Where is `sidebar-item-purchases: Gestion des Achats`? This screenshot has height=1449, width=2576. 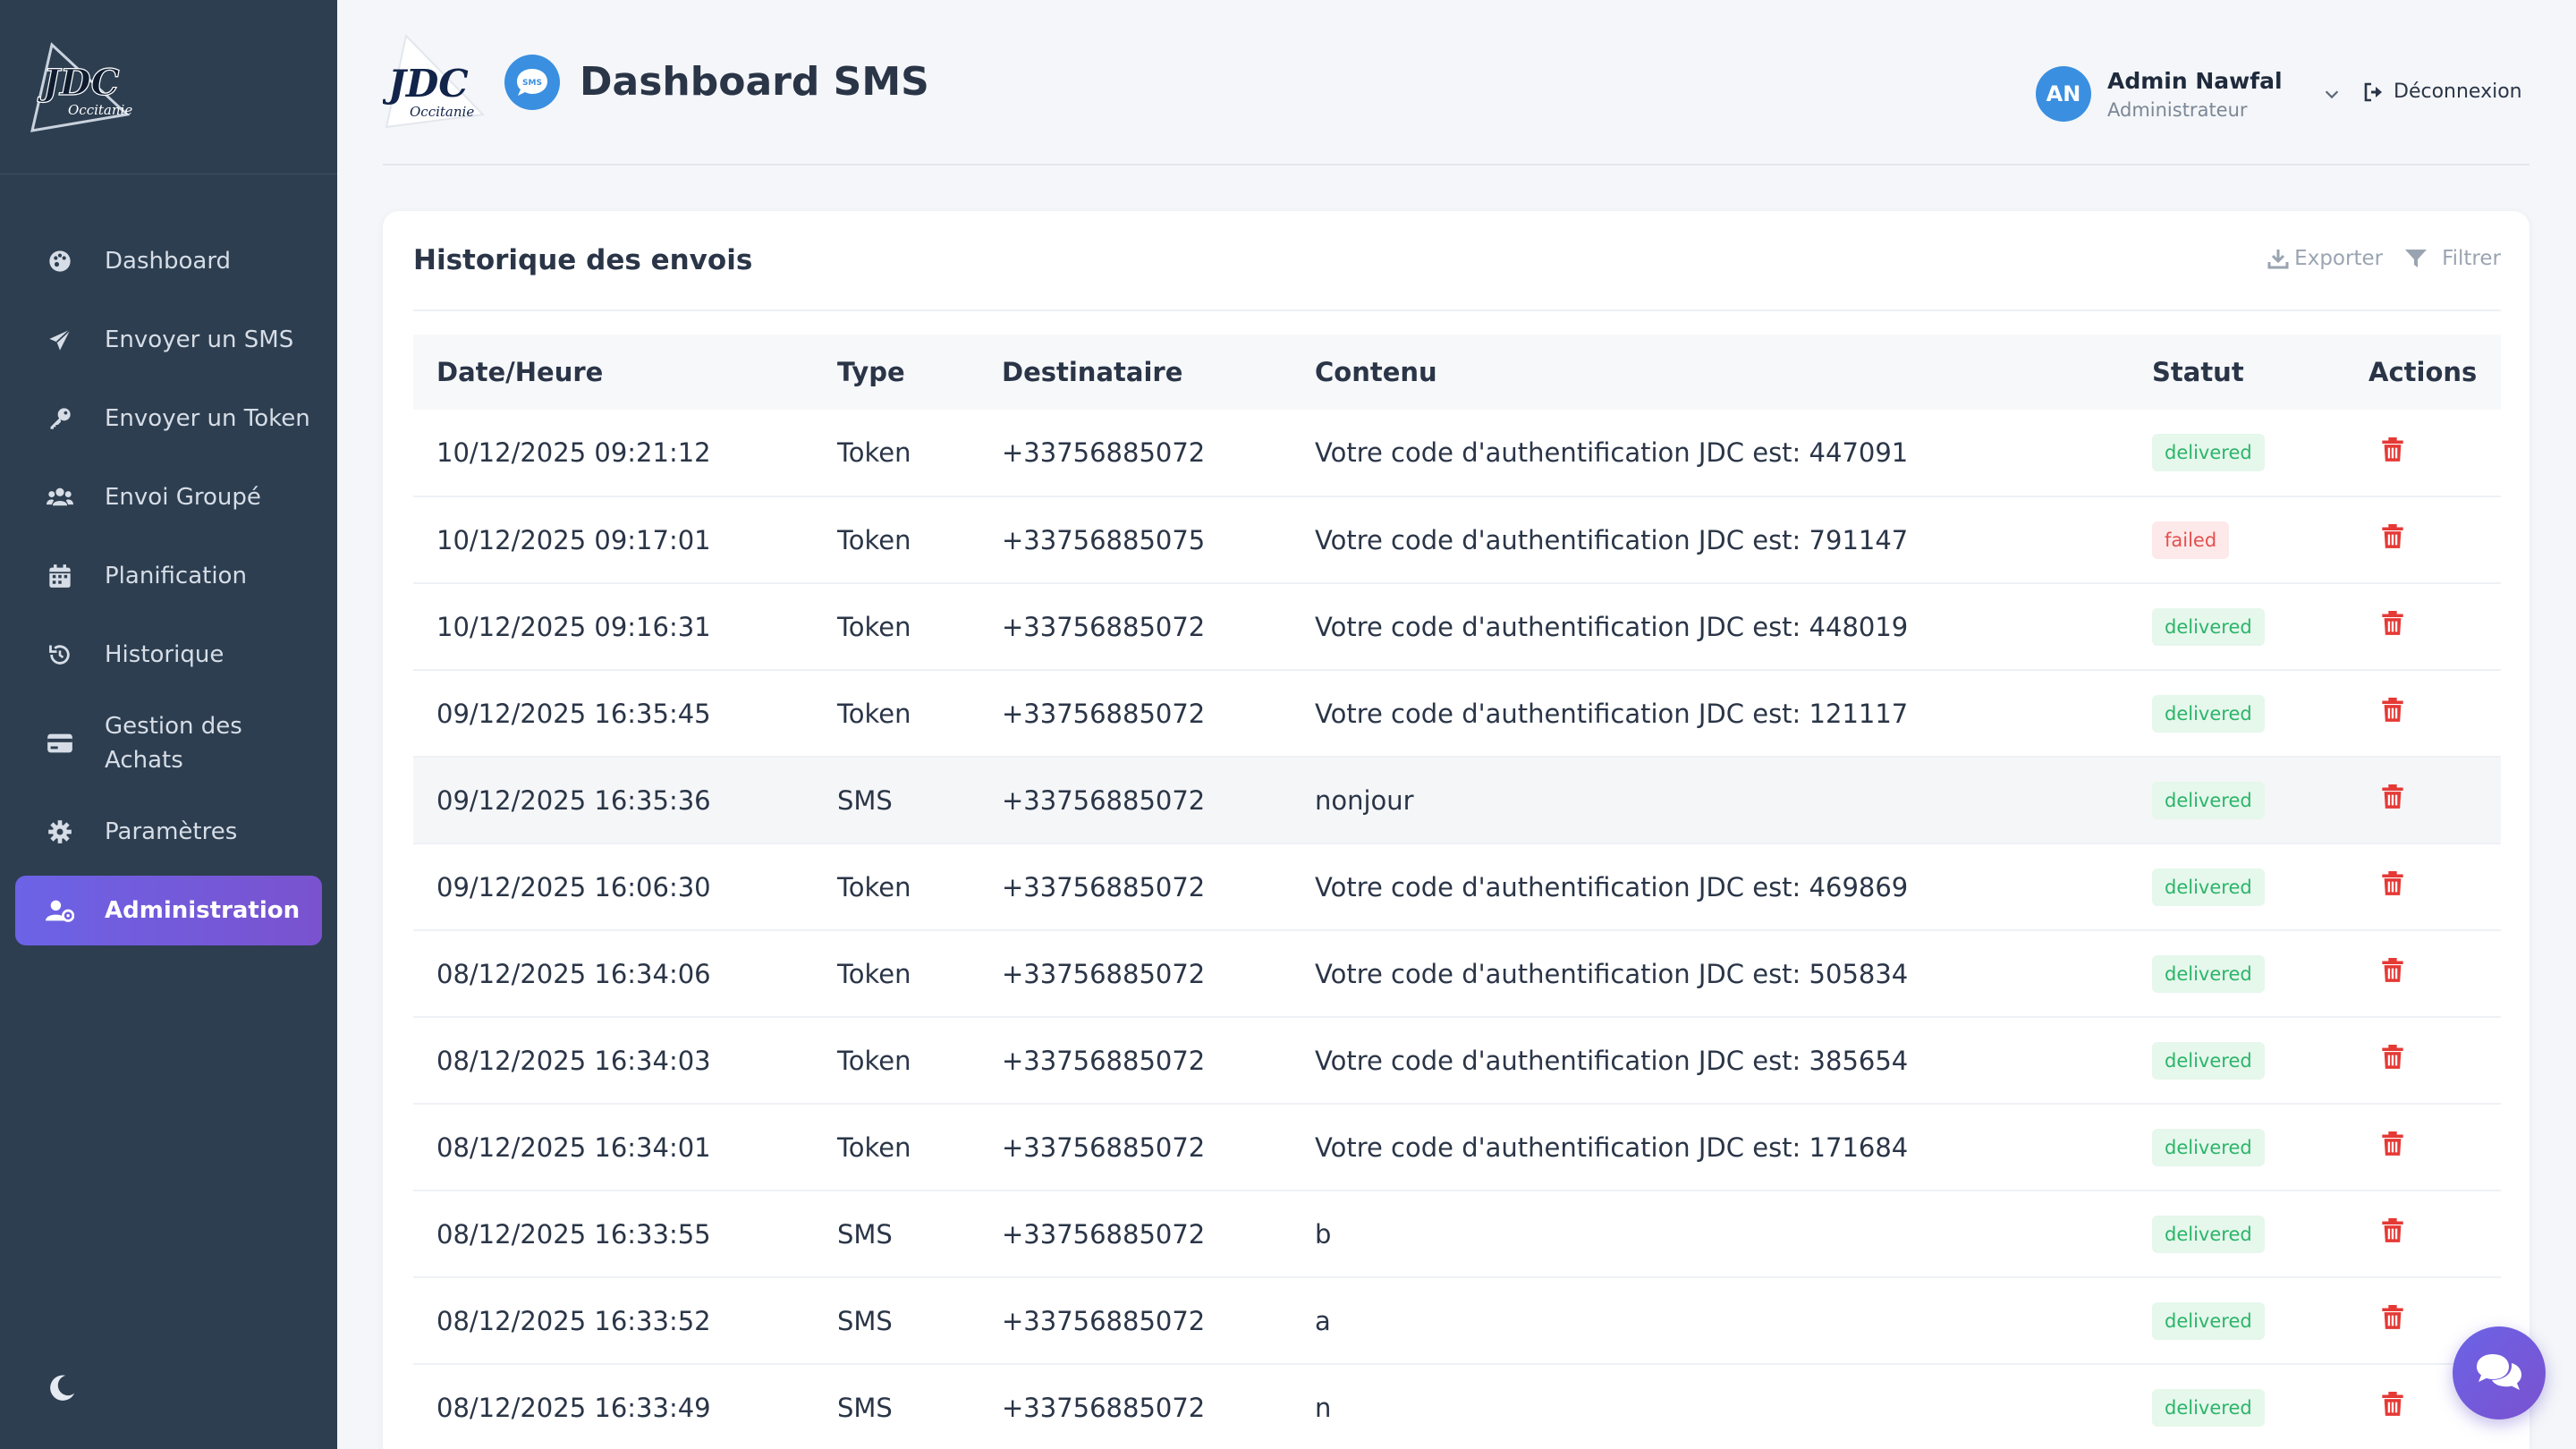 sidebar-item-purchases: Gestion des Achats is located at coordinates (168, 743).